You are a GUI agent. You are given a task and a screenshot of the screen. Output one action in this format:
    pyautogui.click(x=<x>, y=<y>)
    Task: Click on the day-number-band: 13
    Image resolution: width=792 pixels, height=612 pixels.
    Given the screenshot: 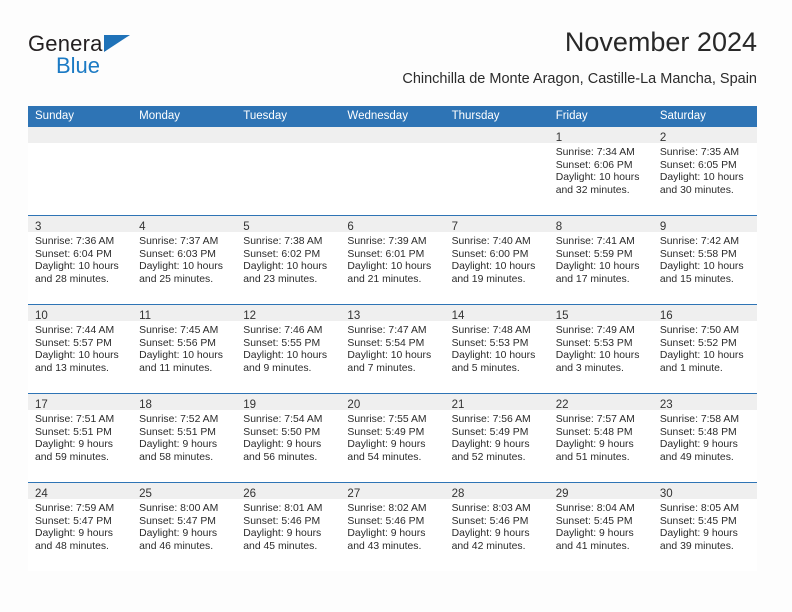 What is the action you would take?
    pyautogui.click(x=392, y=313)
    